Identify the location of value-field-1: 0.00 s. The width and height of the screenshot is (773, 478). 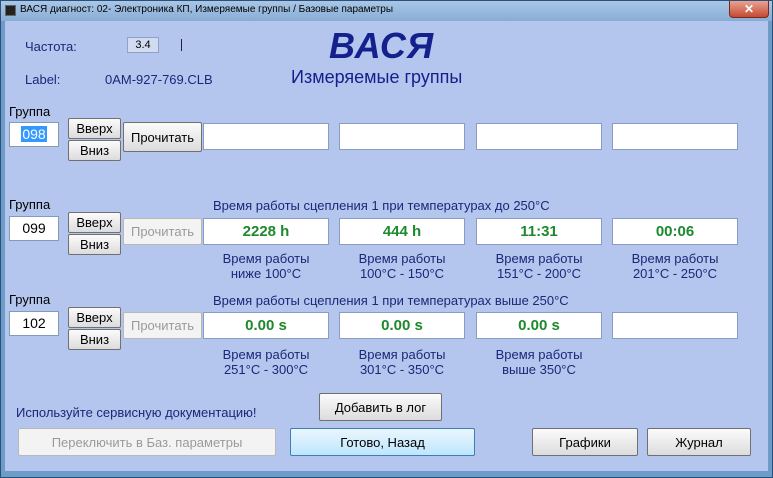
(266, 325).